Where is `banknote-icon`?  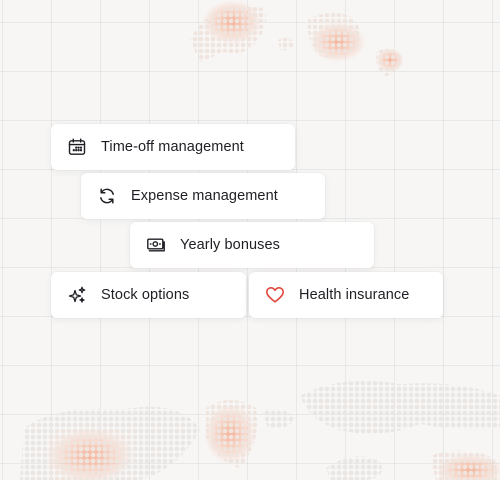 banknote-icon is located at coordinates (156, 245).